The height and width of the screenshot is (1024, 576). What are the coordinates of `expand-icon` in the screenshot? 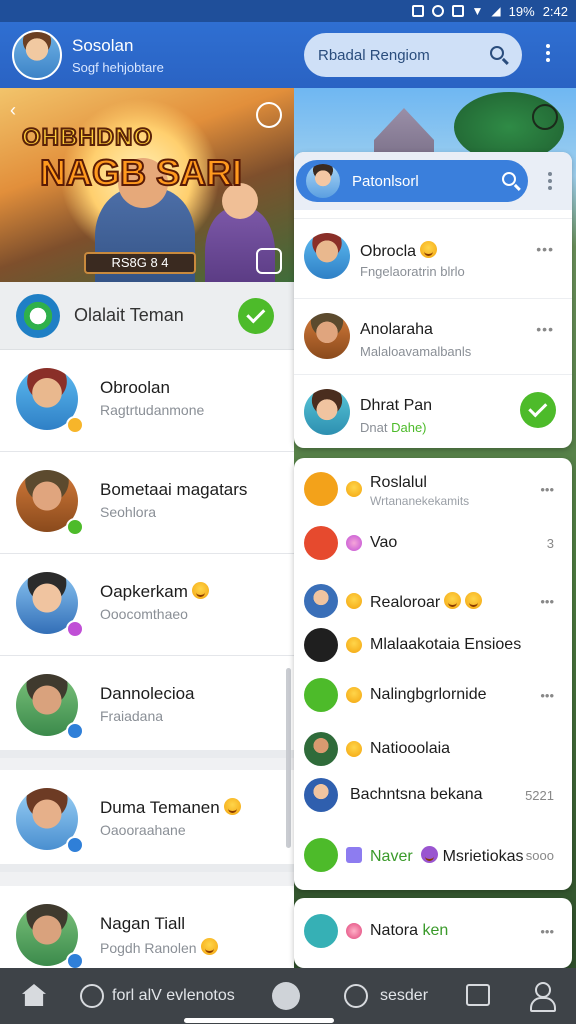 It's located at (269, 261).